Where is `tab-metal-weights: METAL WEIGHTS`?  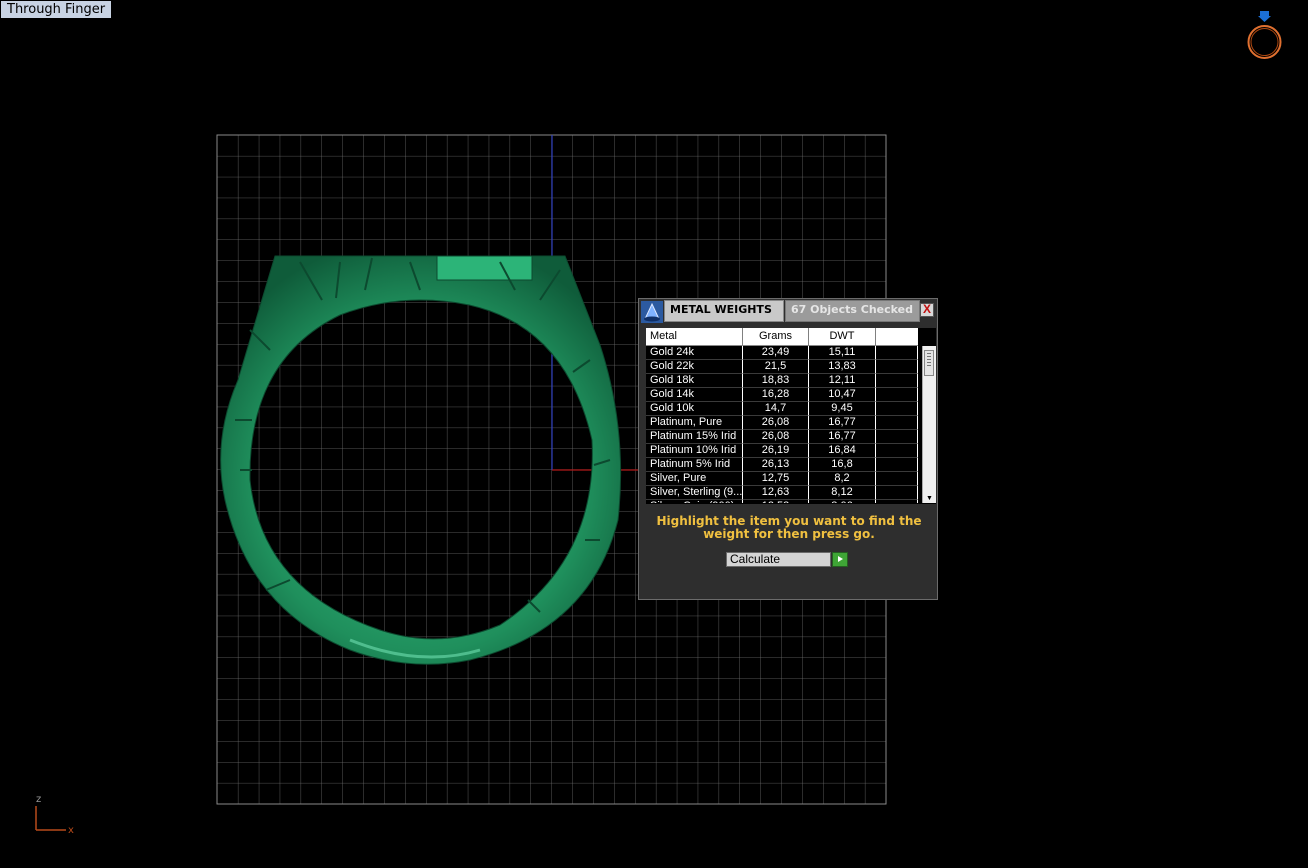
tab-metal-weights: METAL WEIGHTS is located at coordinates (724, 311).